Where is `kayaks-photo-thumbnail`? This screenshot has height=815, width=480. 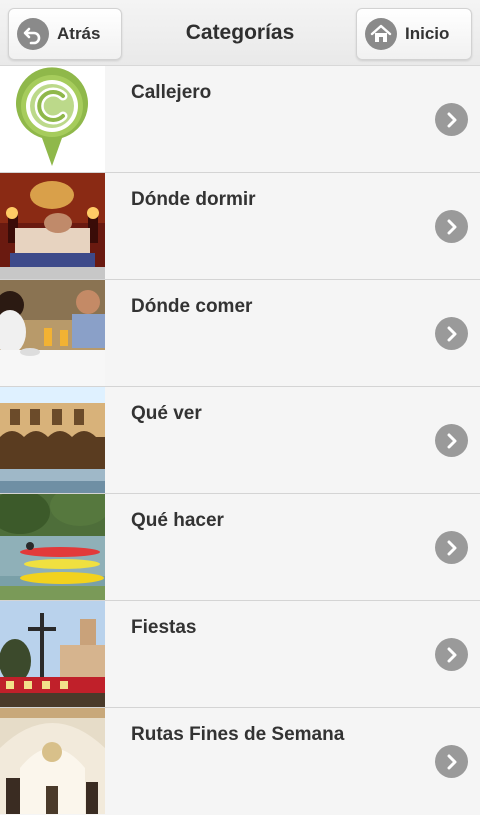 kayaks-photo-thumbnail is located at coordinates (52, 547).